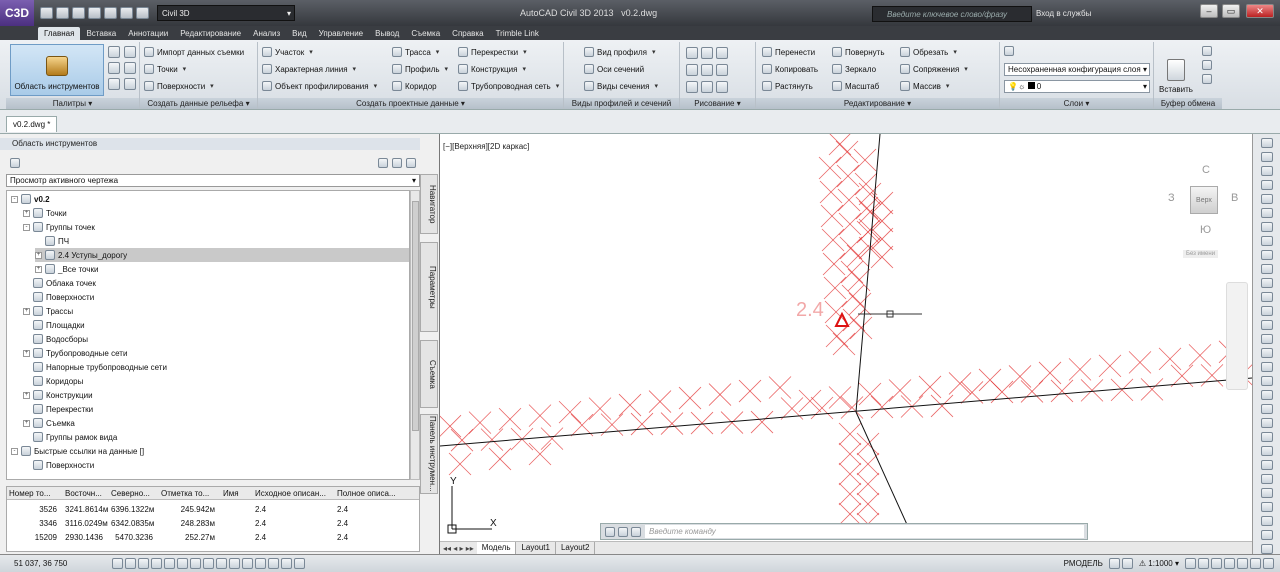  I want to click on copy-clip-icon, so click(1207, 65).